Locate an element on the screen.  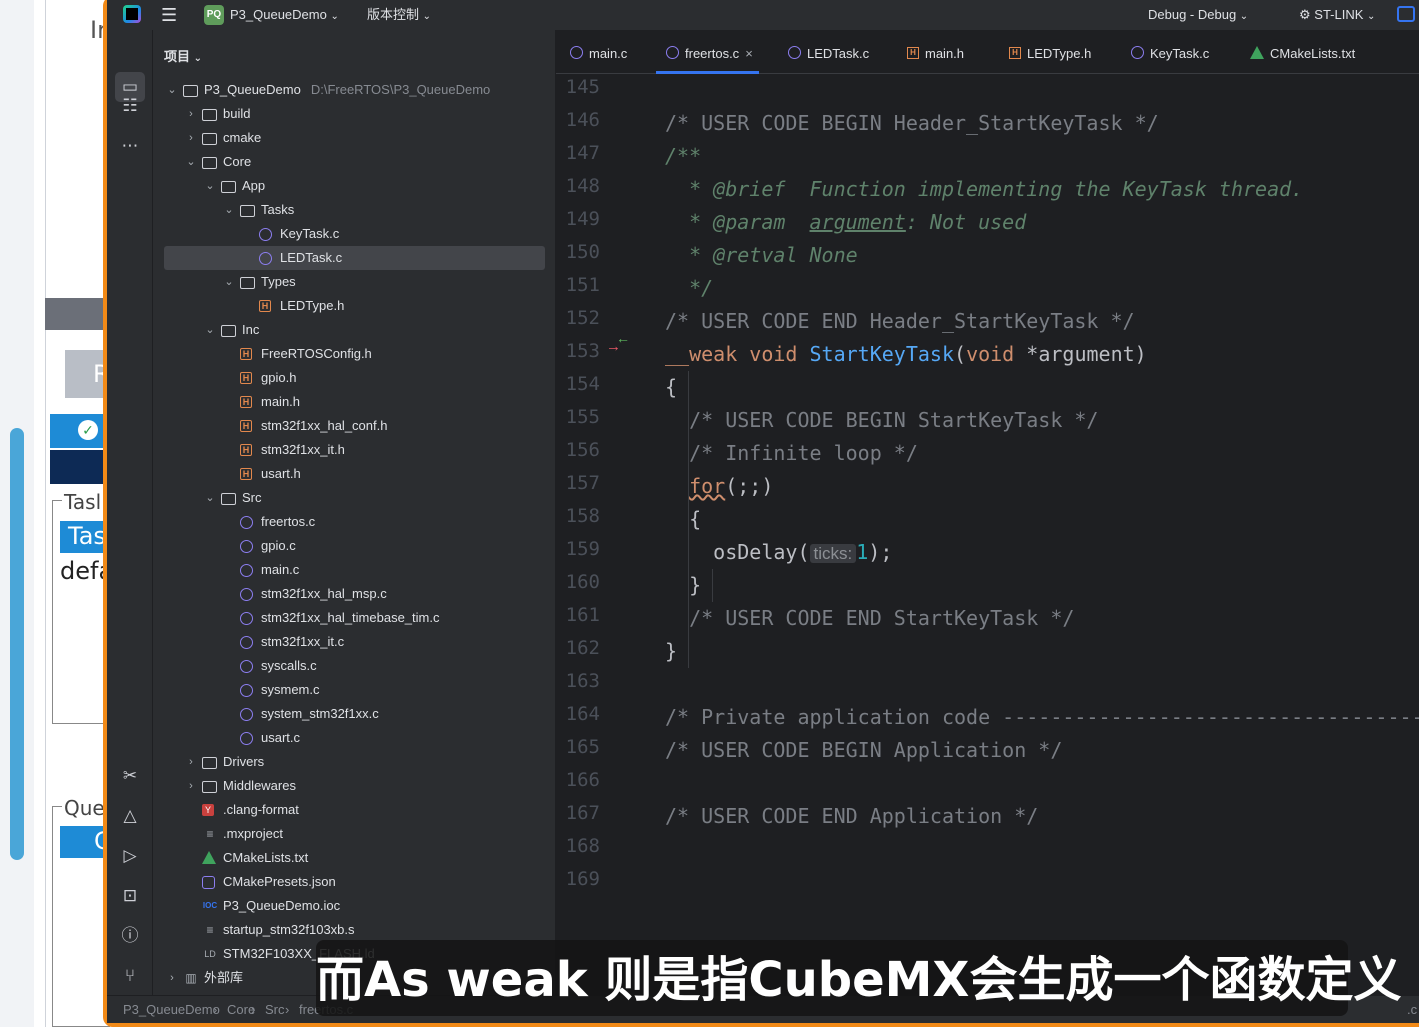
tree-item: freertos.c is located at coordinates (351, 522).